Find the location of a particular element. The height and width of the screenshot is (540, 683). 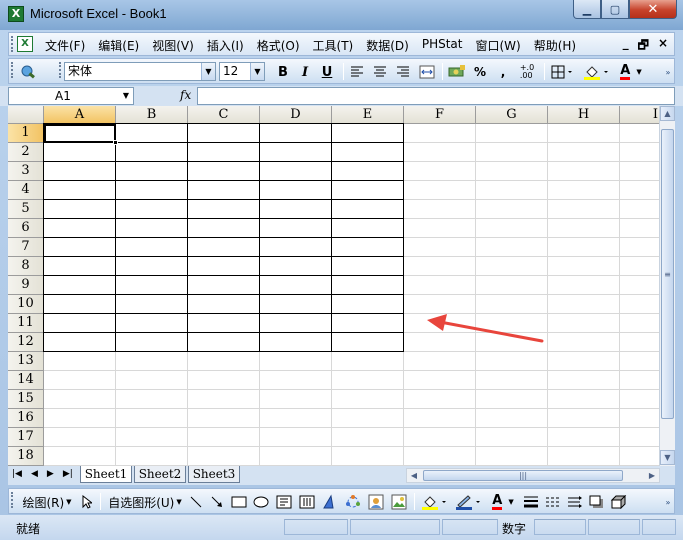

annotation-arrow is located at coordinates (485, 328).